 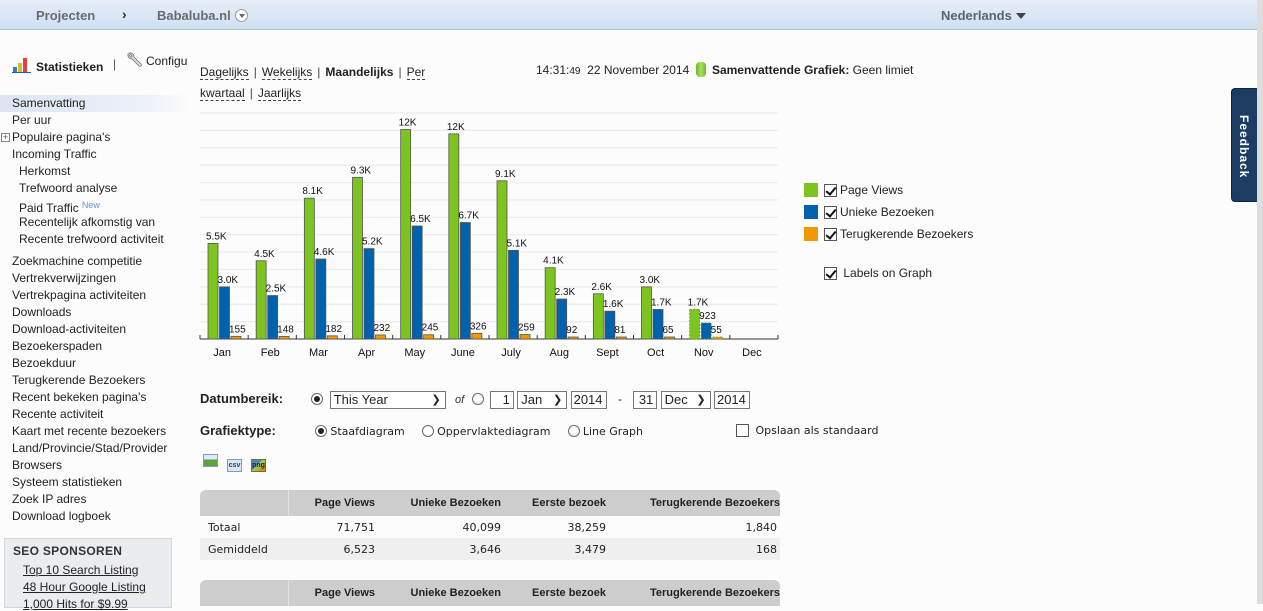 I want to click on sidebar-item-label: Systeem statistieken, so click(x=67, y=482).